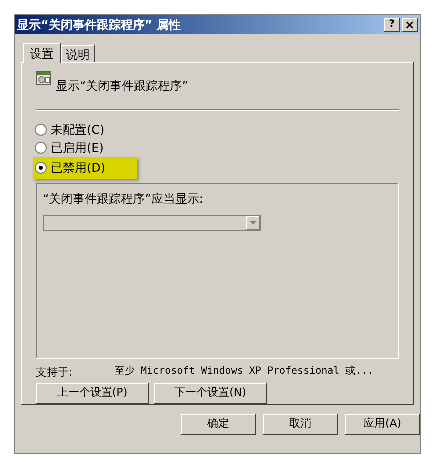 This screenshot has width=446, height=475. Describe the element at coordinates (78, 168) in the screenshot. I see `radio-label: 已禁用(D)` at that location.